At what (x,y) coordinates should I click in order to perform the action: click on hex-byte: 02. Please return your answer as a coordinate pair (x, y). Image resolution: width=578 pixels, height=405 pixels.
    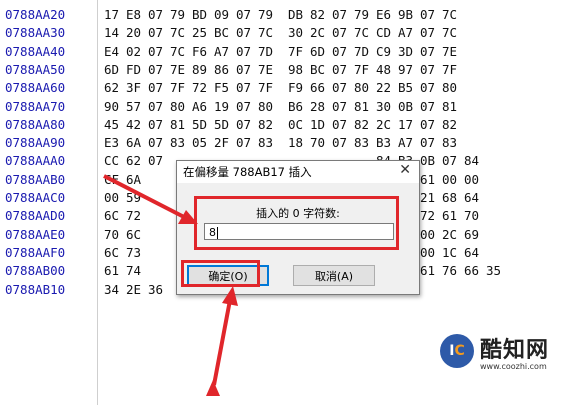
    Looking at the image, I should click on (137, 51).